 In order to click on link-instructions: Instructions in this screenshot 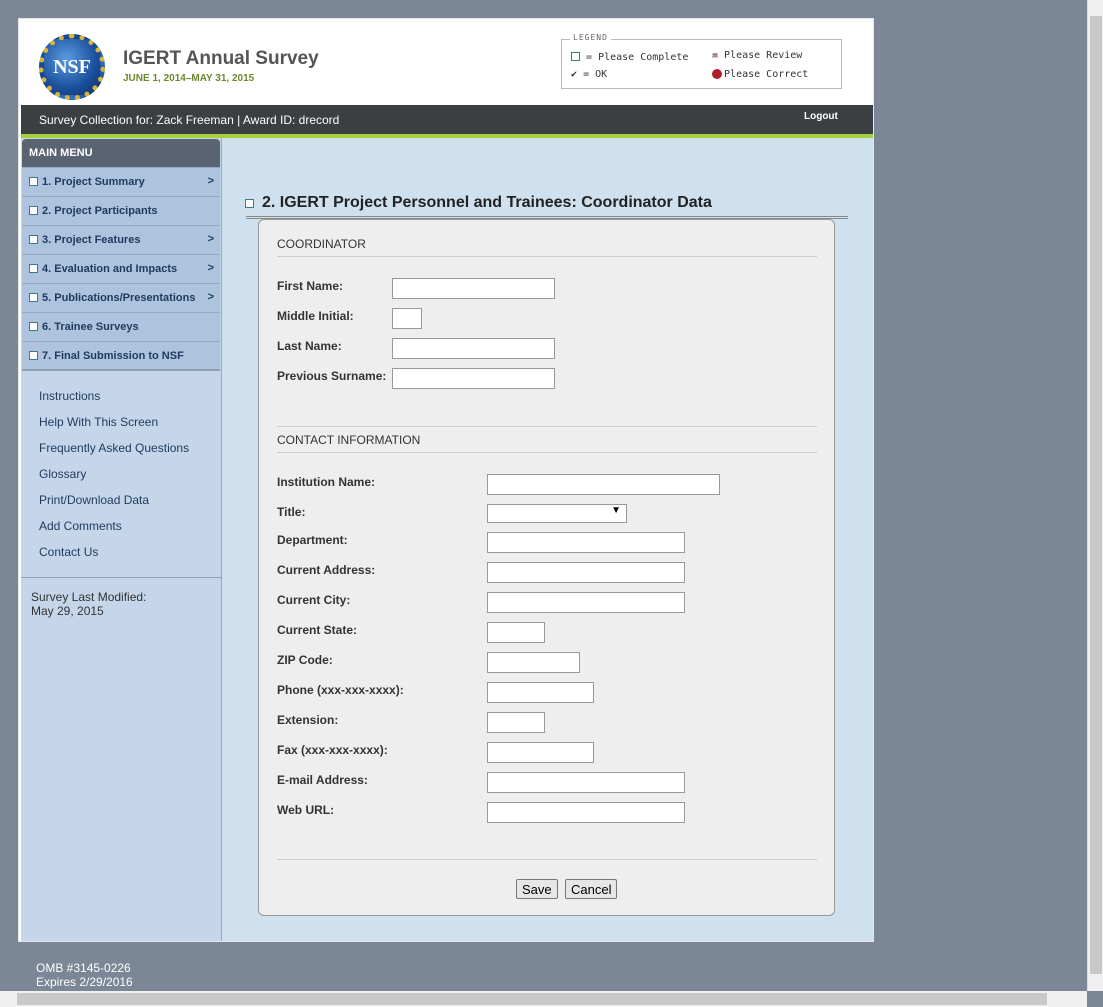, I will do `click(69, 396)`.